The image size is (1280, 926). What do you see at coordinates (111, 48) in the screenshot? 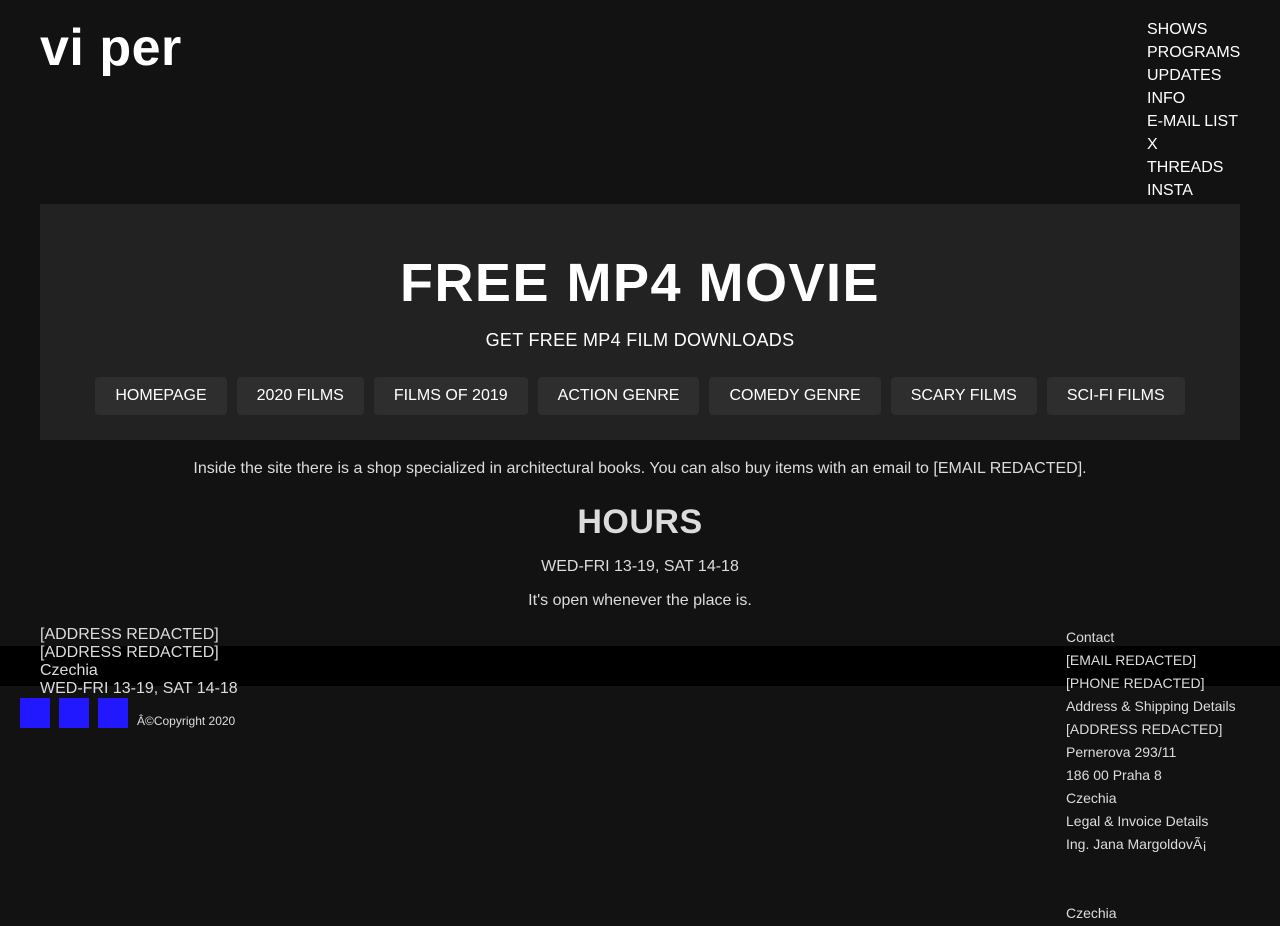
I see `site-logo: vi per` at bounding box center [111, 48].